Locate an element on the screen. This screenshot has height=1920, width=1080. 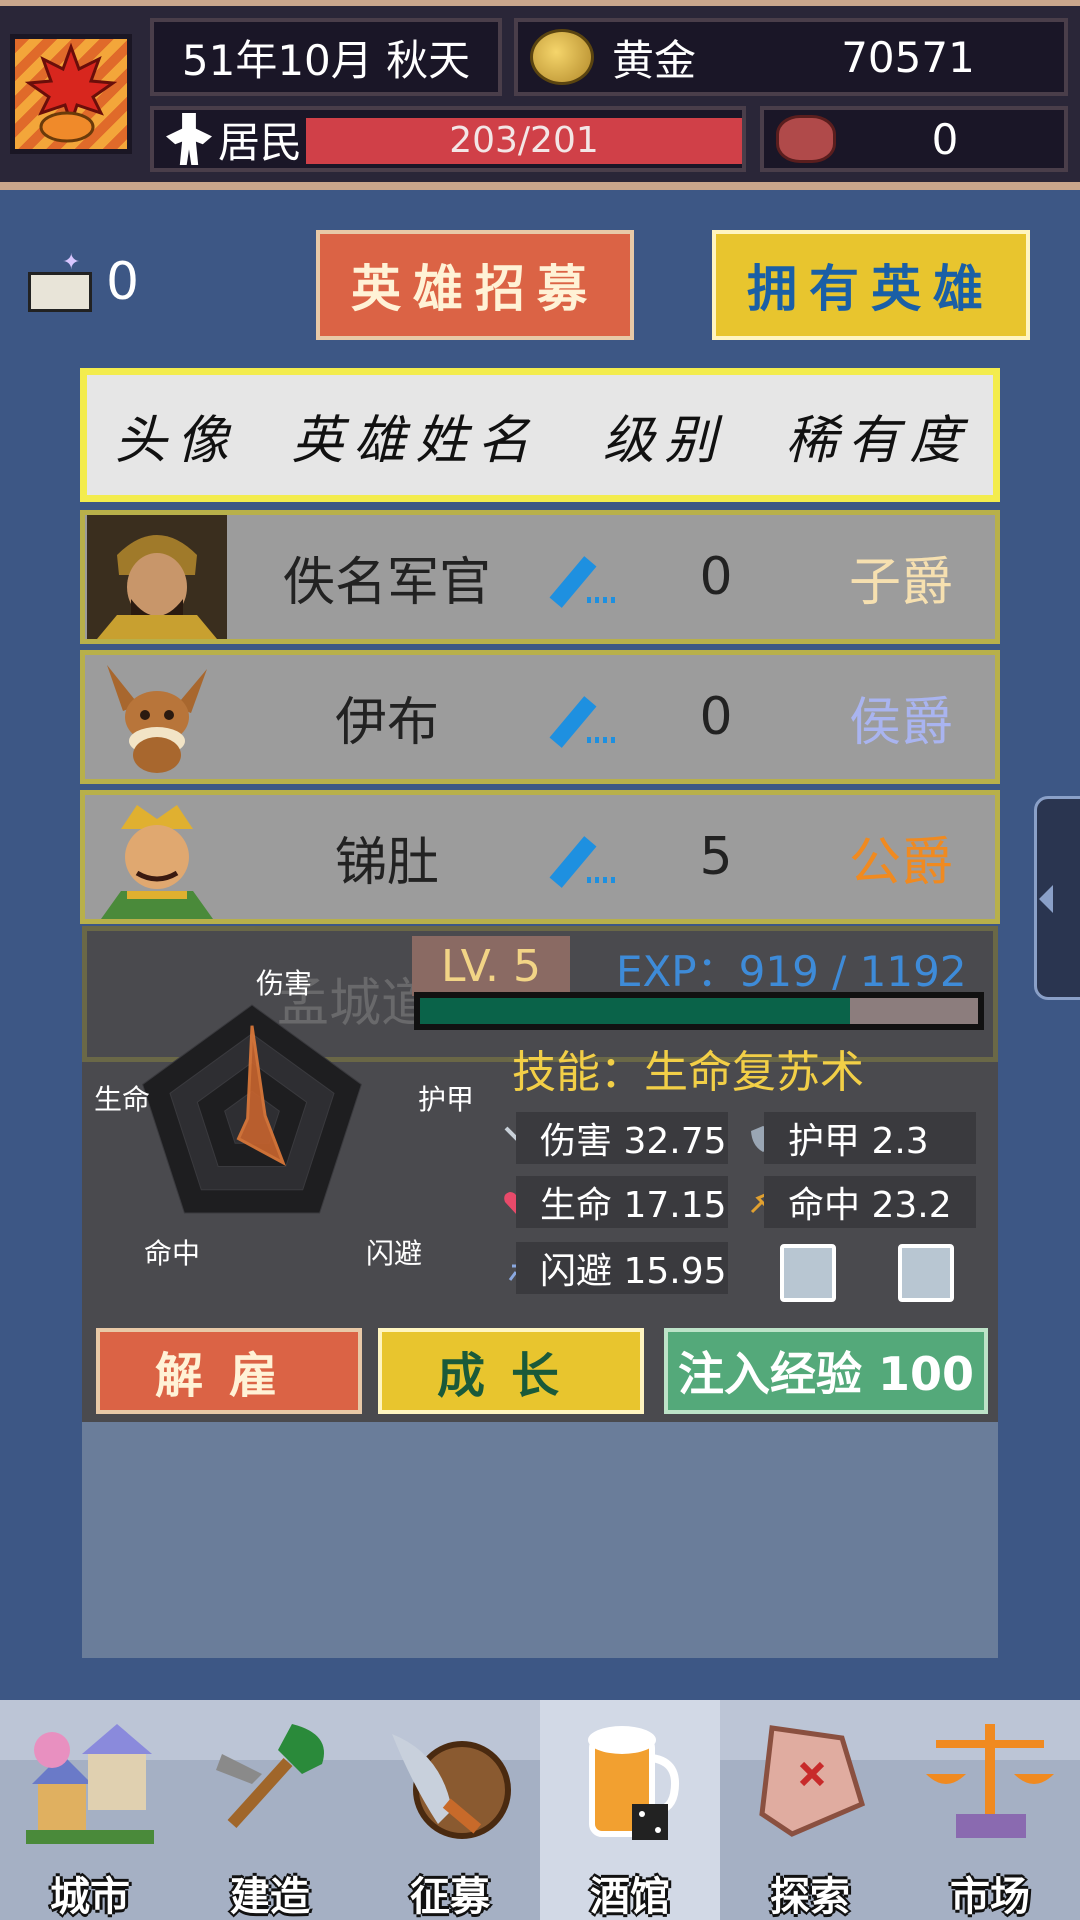
hero-skill: 技能：生命复苏术 is located at coordinates (688, 1072).